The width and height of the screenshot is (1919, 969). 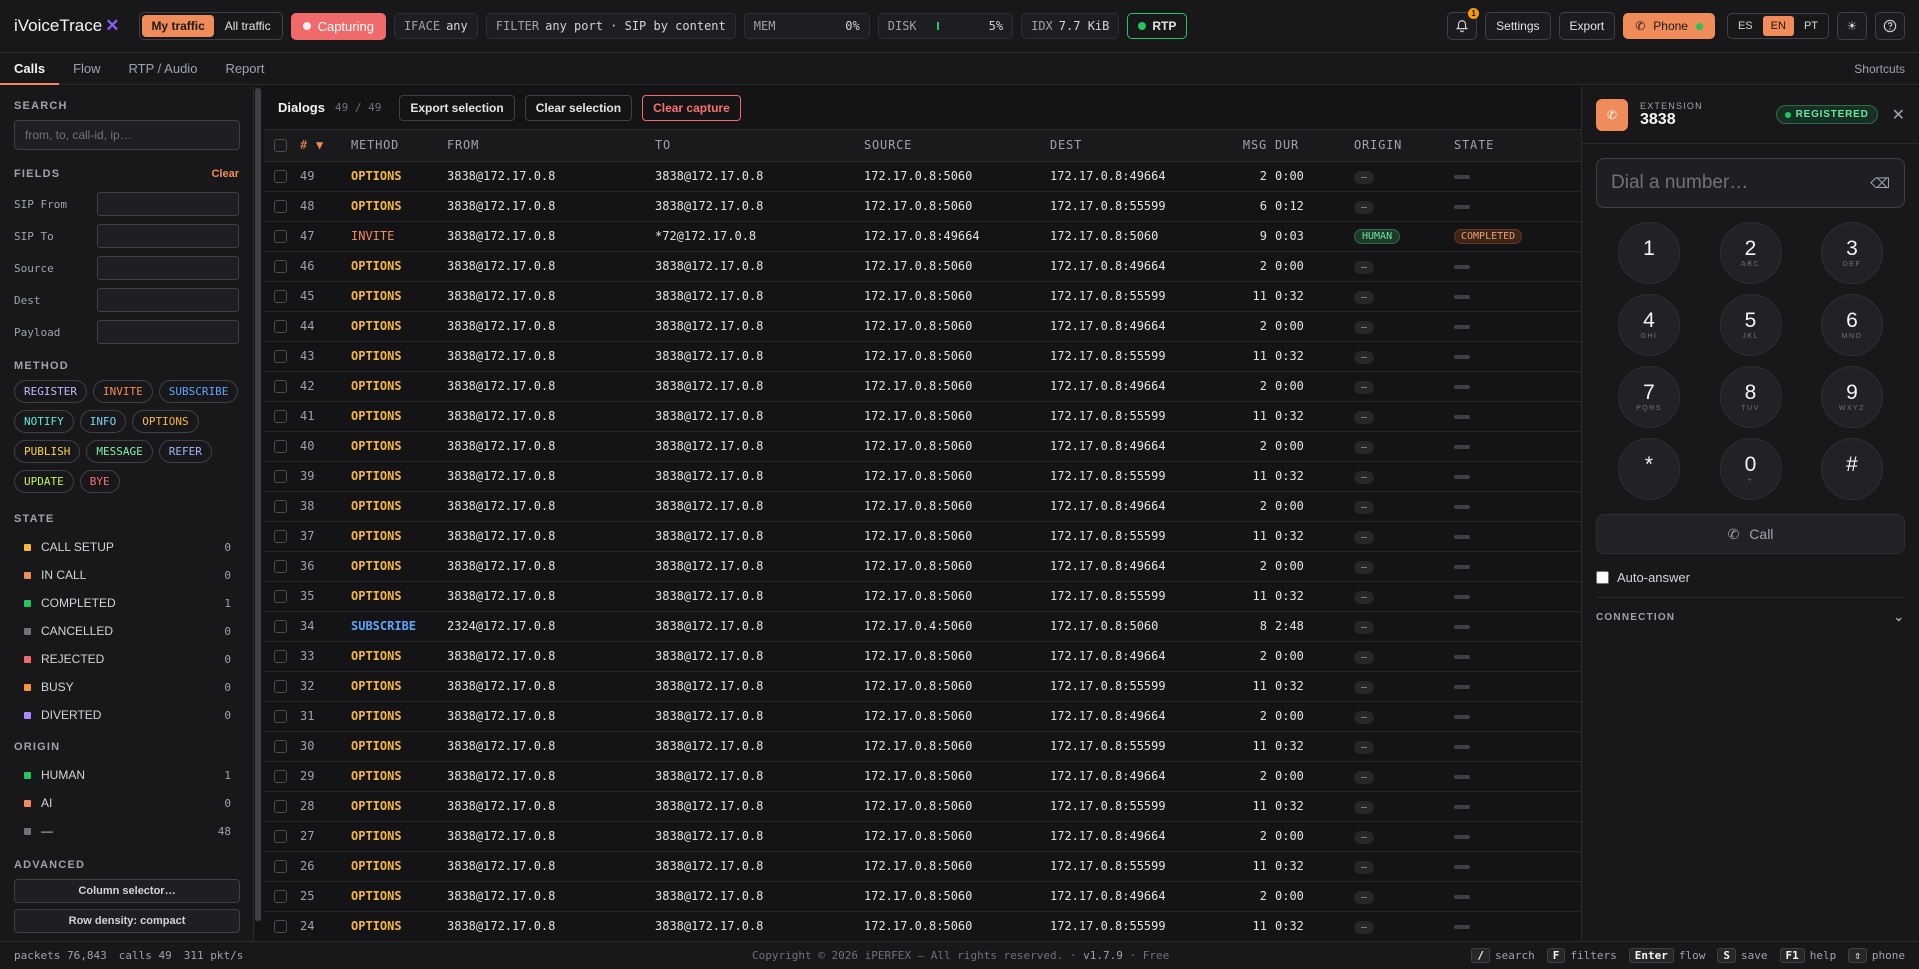 What do you see at coordinates (50, 391) in the screenshot?
I see `method-chip-register: REGISTER` at bounding box center [50, 391].